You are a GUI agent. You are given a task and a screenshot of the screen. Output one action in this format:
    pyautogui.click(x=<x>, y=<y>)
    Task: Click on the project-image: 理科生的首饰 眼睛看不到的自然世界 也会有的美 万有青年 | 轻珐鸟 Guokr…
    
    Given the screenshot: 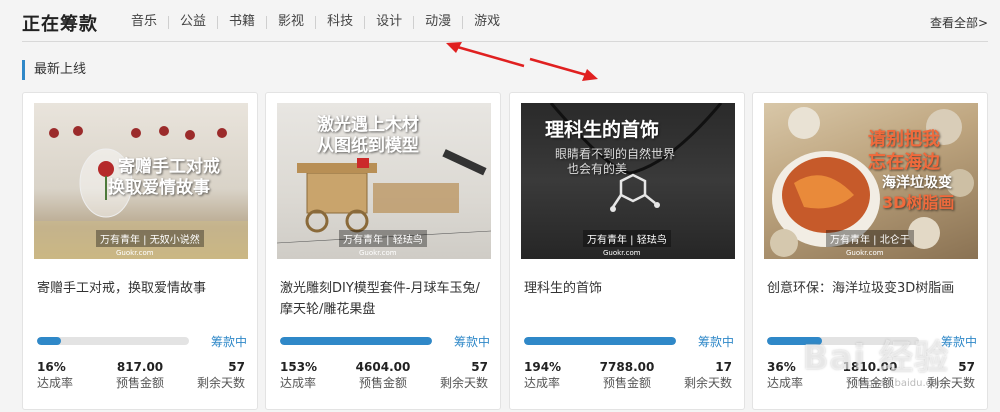 What is the action you would take?
    pyautogui.click(x=628, y=181)
    